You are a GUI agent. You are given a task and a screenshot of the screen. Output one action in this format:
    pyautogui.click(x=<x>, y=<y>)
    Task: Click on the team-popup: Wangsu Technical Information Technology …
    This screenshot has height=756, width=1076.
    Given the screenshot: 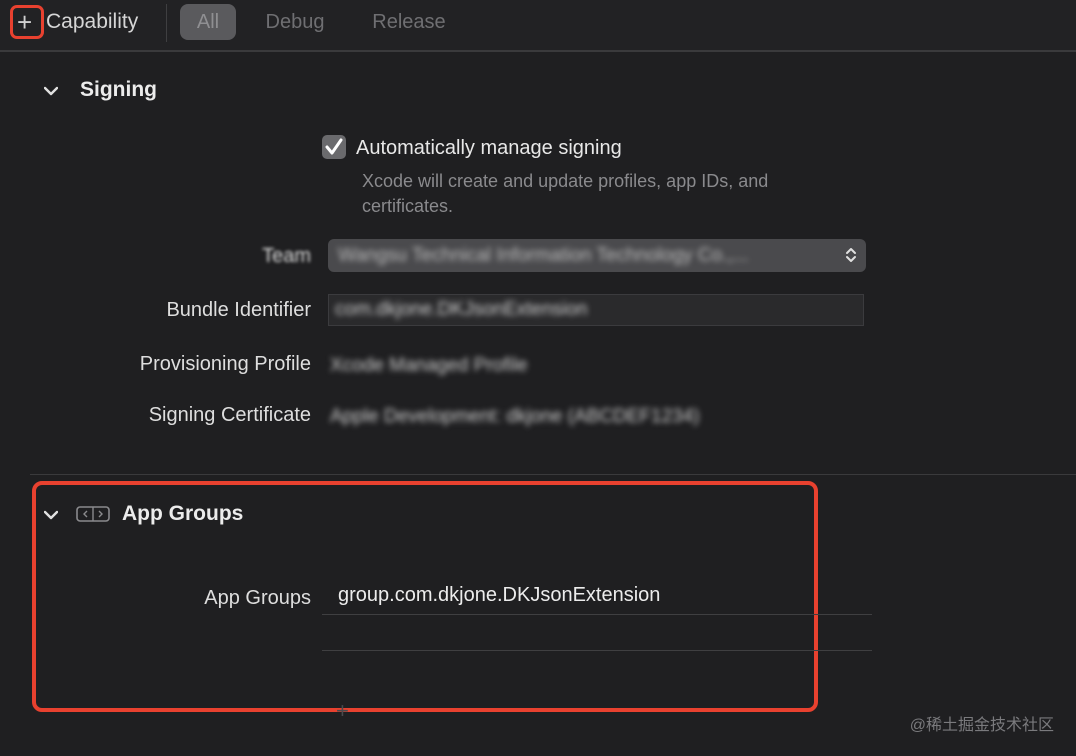 What is the action you would take?
    pyautogui.click(x=597, y=255)
    